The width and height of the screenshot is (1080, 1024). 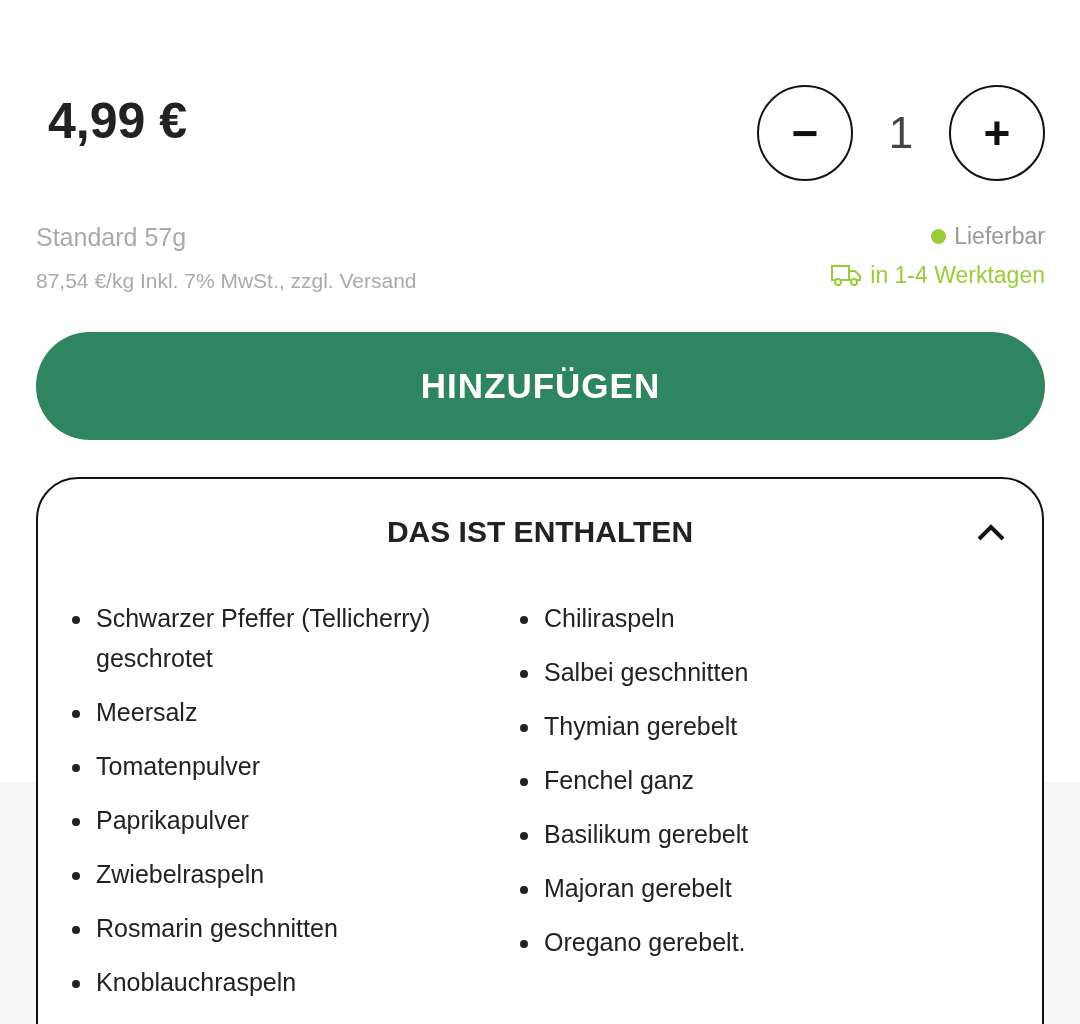 I want to click on ingredient-item: Schwarzer Pfeffer (Tellicherry) geschrotet, so click(x=264, y=638).